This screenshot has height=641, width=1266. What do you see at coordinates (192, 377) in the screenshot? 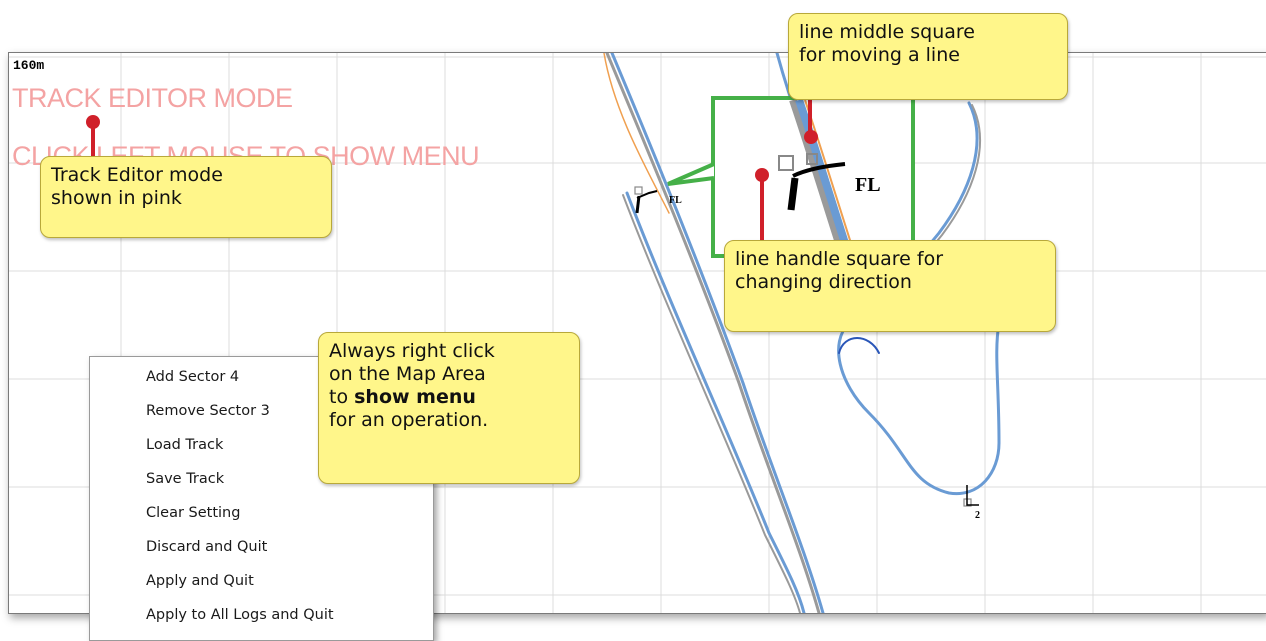
I see `menu-item-add-sector: Add Sector 4` at bounding box center [192, 377].